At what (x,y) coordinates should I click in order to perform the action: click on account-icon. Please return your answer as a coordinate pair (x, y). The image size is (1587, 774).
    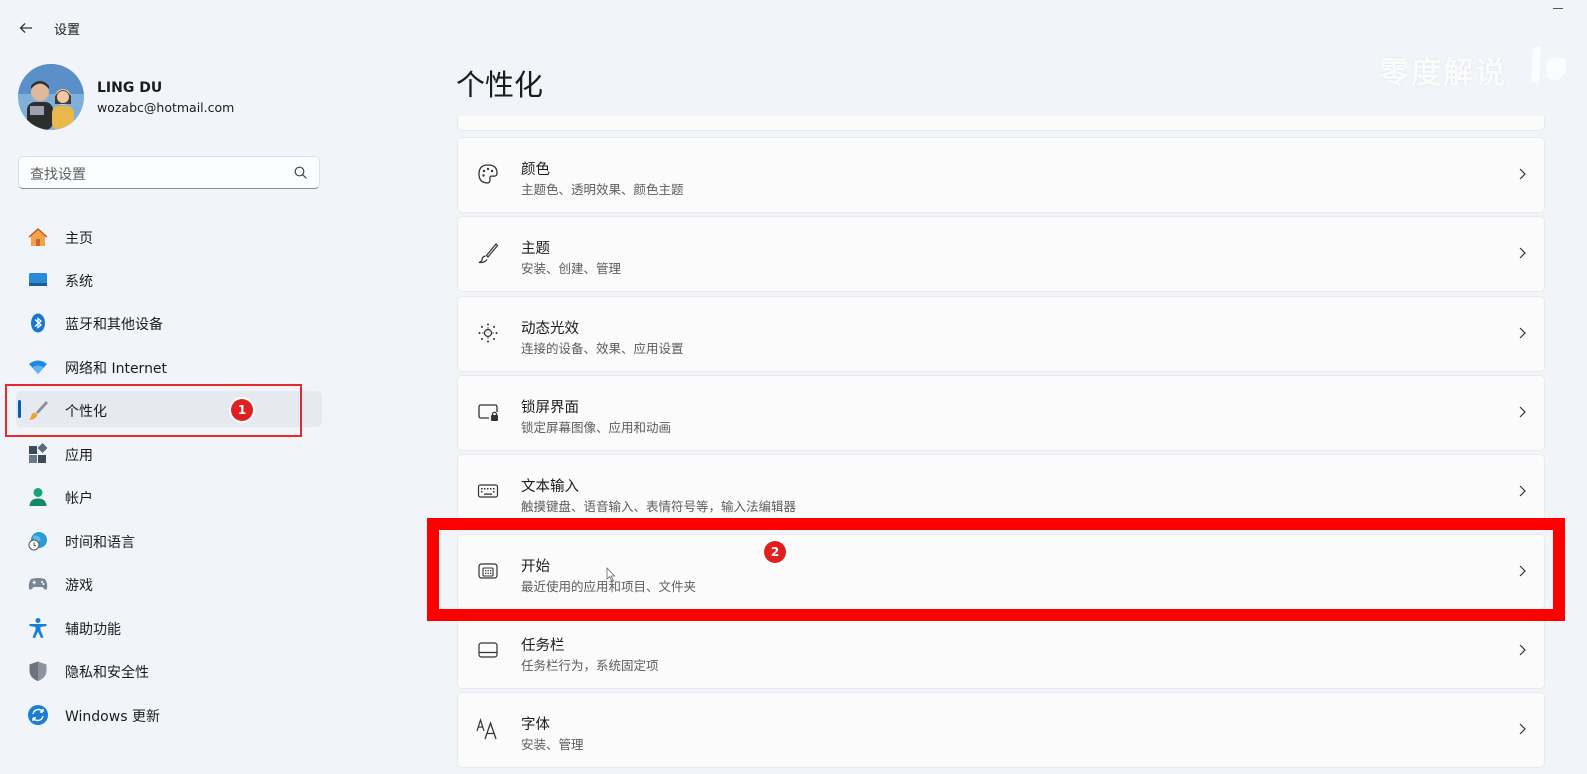
    Looking at the image, I should click on (38, 497).